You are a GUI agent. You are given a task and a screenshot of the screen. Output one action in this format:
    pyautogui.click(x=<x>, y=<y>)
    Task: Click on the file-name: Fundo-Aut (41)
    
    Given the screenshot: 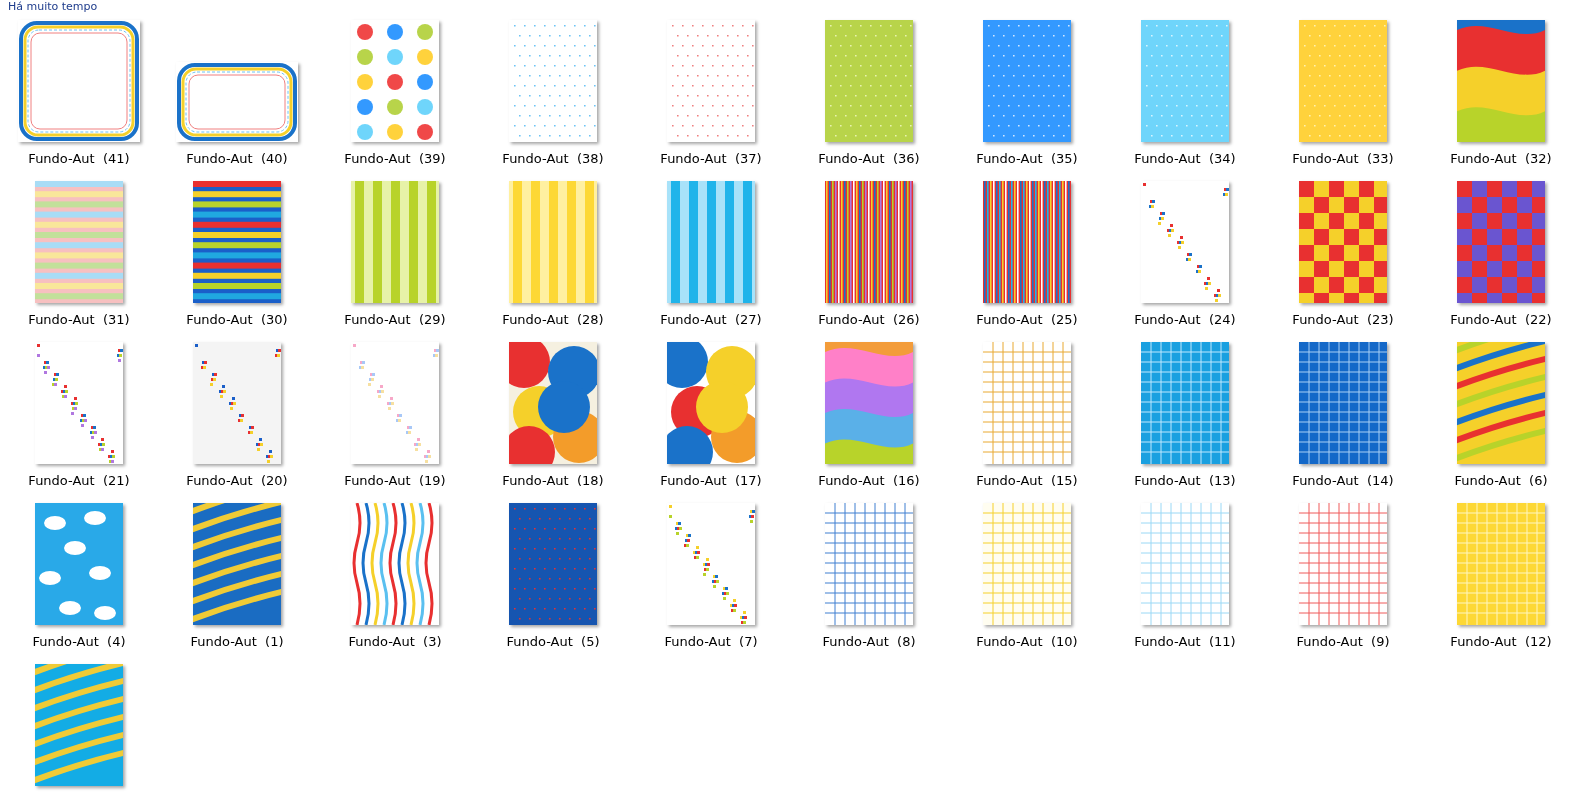 What is the action you would take?
    pyautogui.click(x=79, y=159)
    